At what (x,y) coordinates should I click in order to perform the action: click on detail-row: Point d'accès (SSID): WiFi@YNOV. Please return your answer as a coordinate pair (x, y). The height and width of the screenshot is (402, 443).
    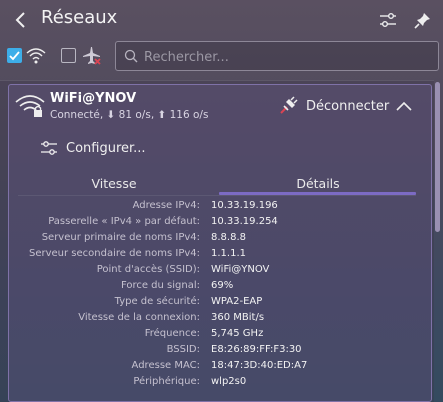
    Looking at the image, I should click on (217, 272).